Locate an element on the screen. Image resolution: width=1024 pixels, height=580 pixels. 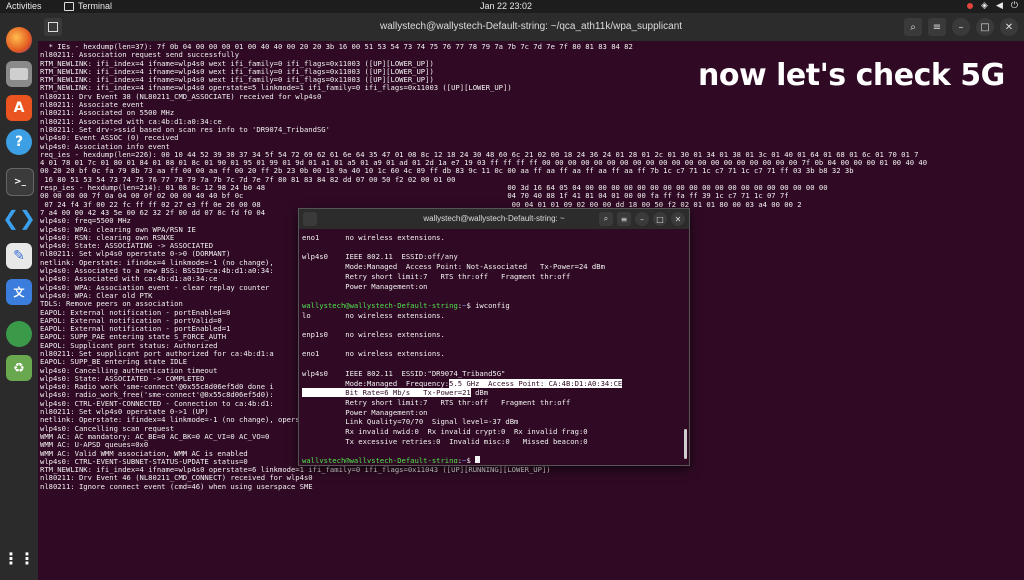
terminal-line: enp1s0 no wireless extensions. is located at coordinates (373, 335).